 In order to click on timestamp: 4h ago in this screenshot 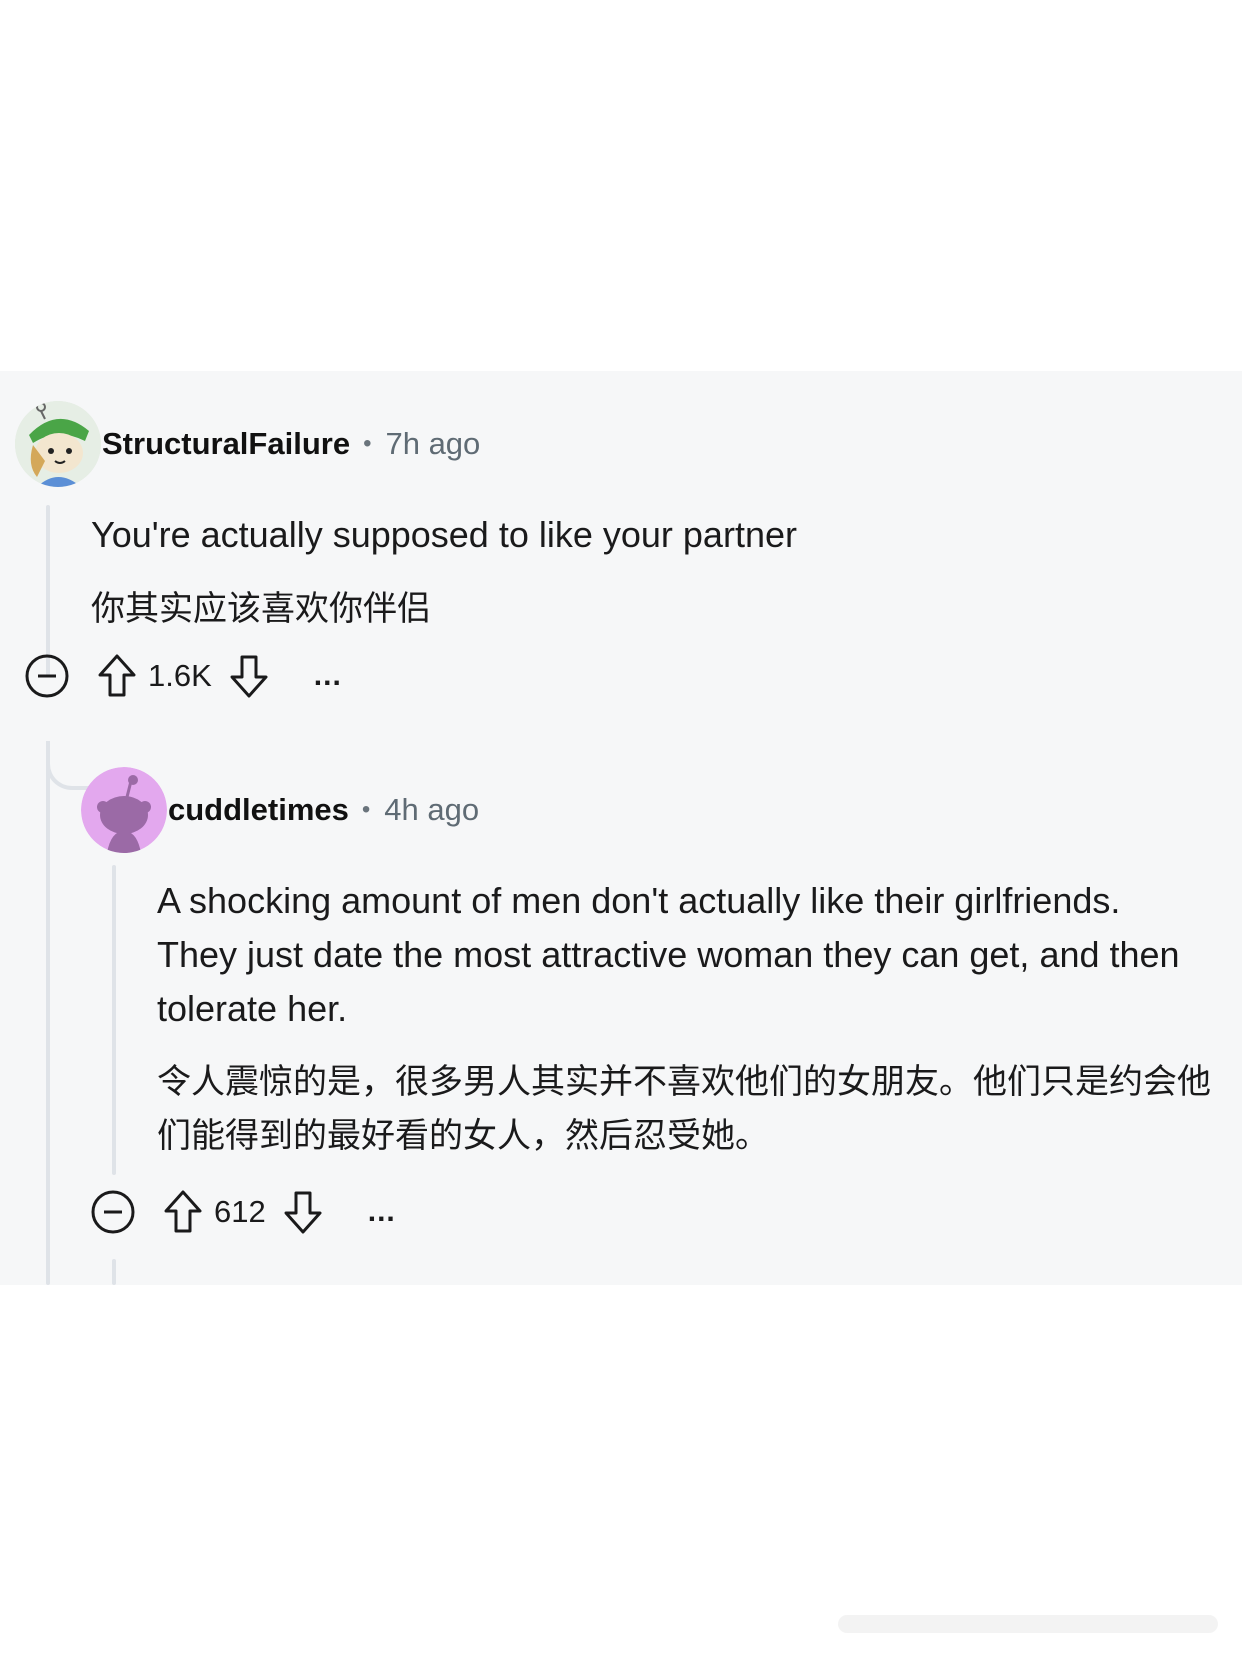, I will do `click(431, 810)`.